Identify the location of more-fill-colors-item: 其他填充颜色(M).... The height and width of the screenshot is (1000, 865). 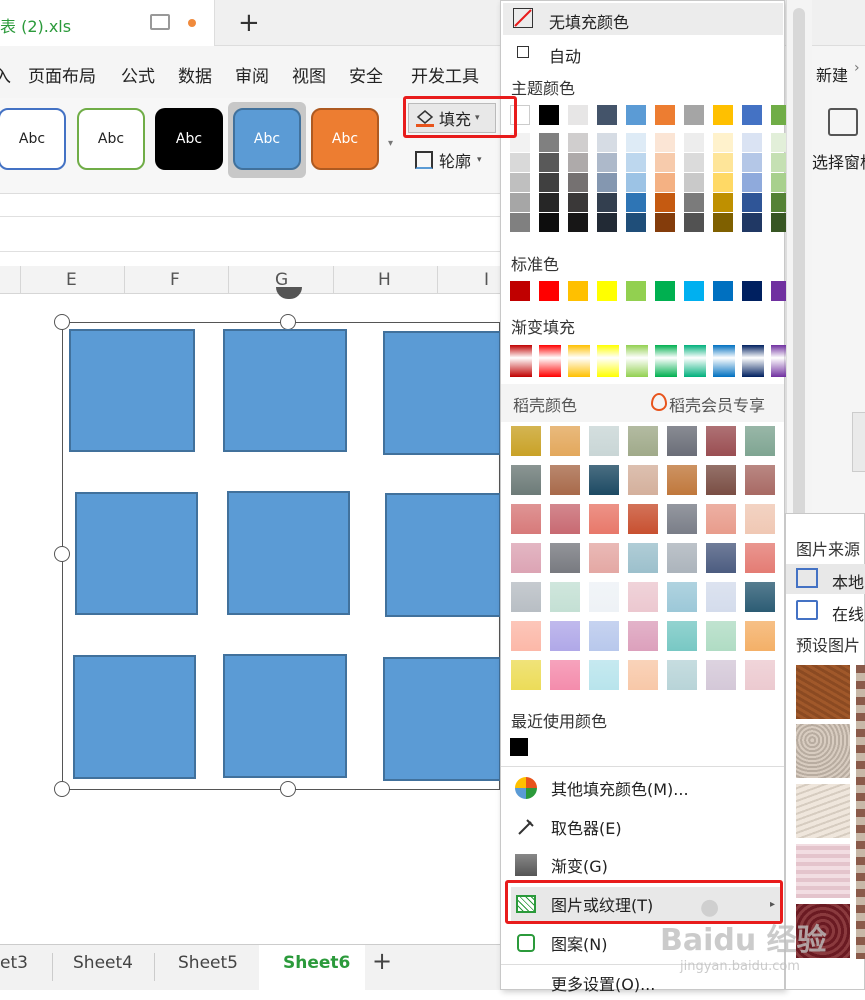
(647, 788).